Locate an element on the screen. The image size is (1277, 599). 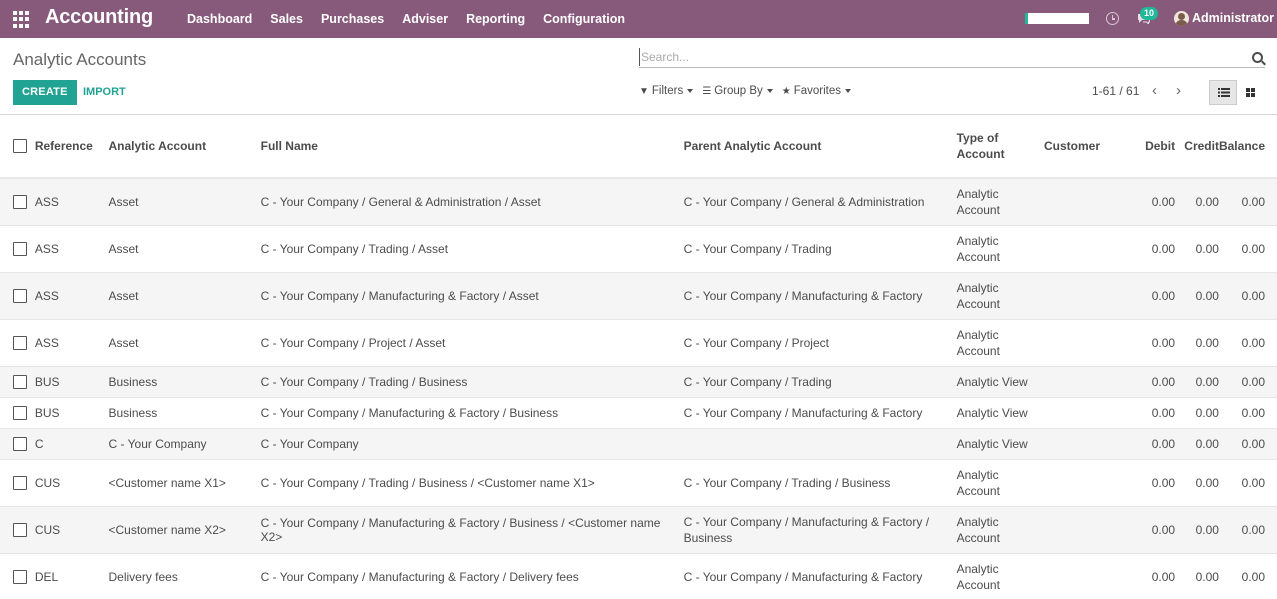
search-input is located at coordinates (939, 57).